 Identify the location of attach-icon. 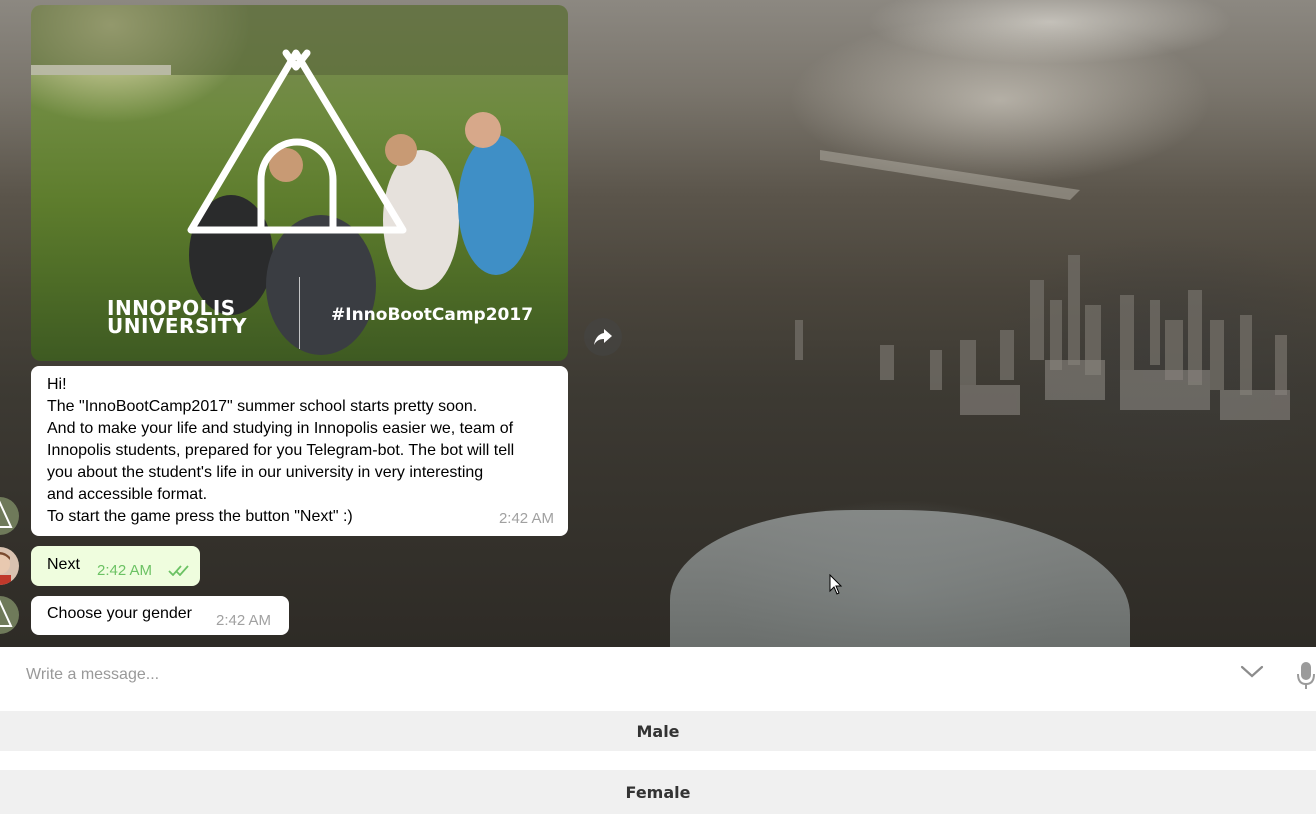
(2, 675).